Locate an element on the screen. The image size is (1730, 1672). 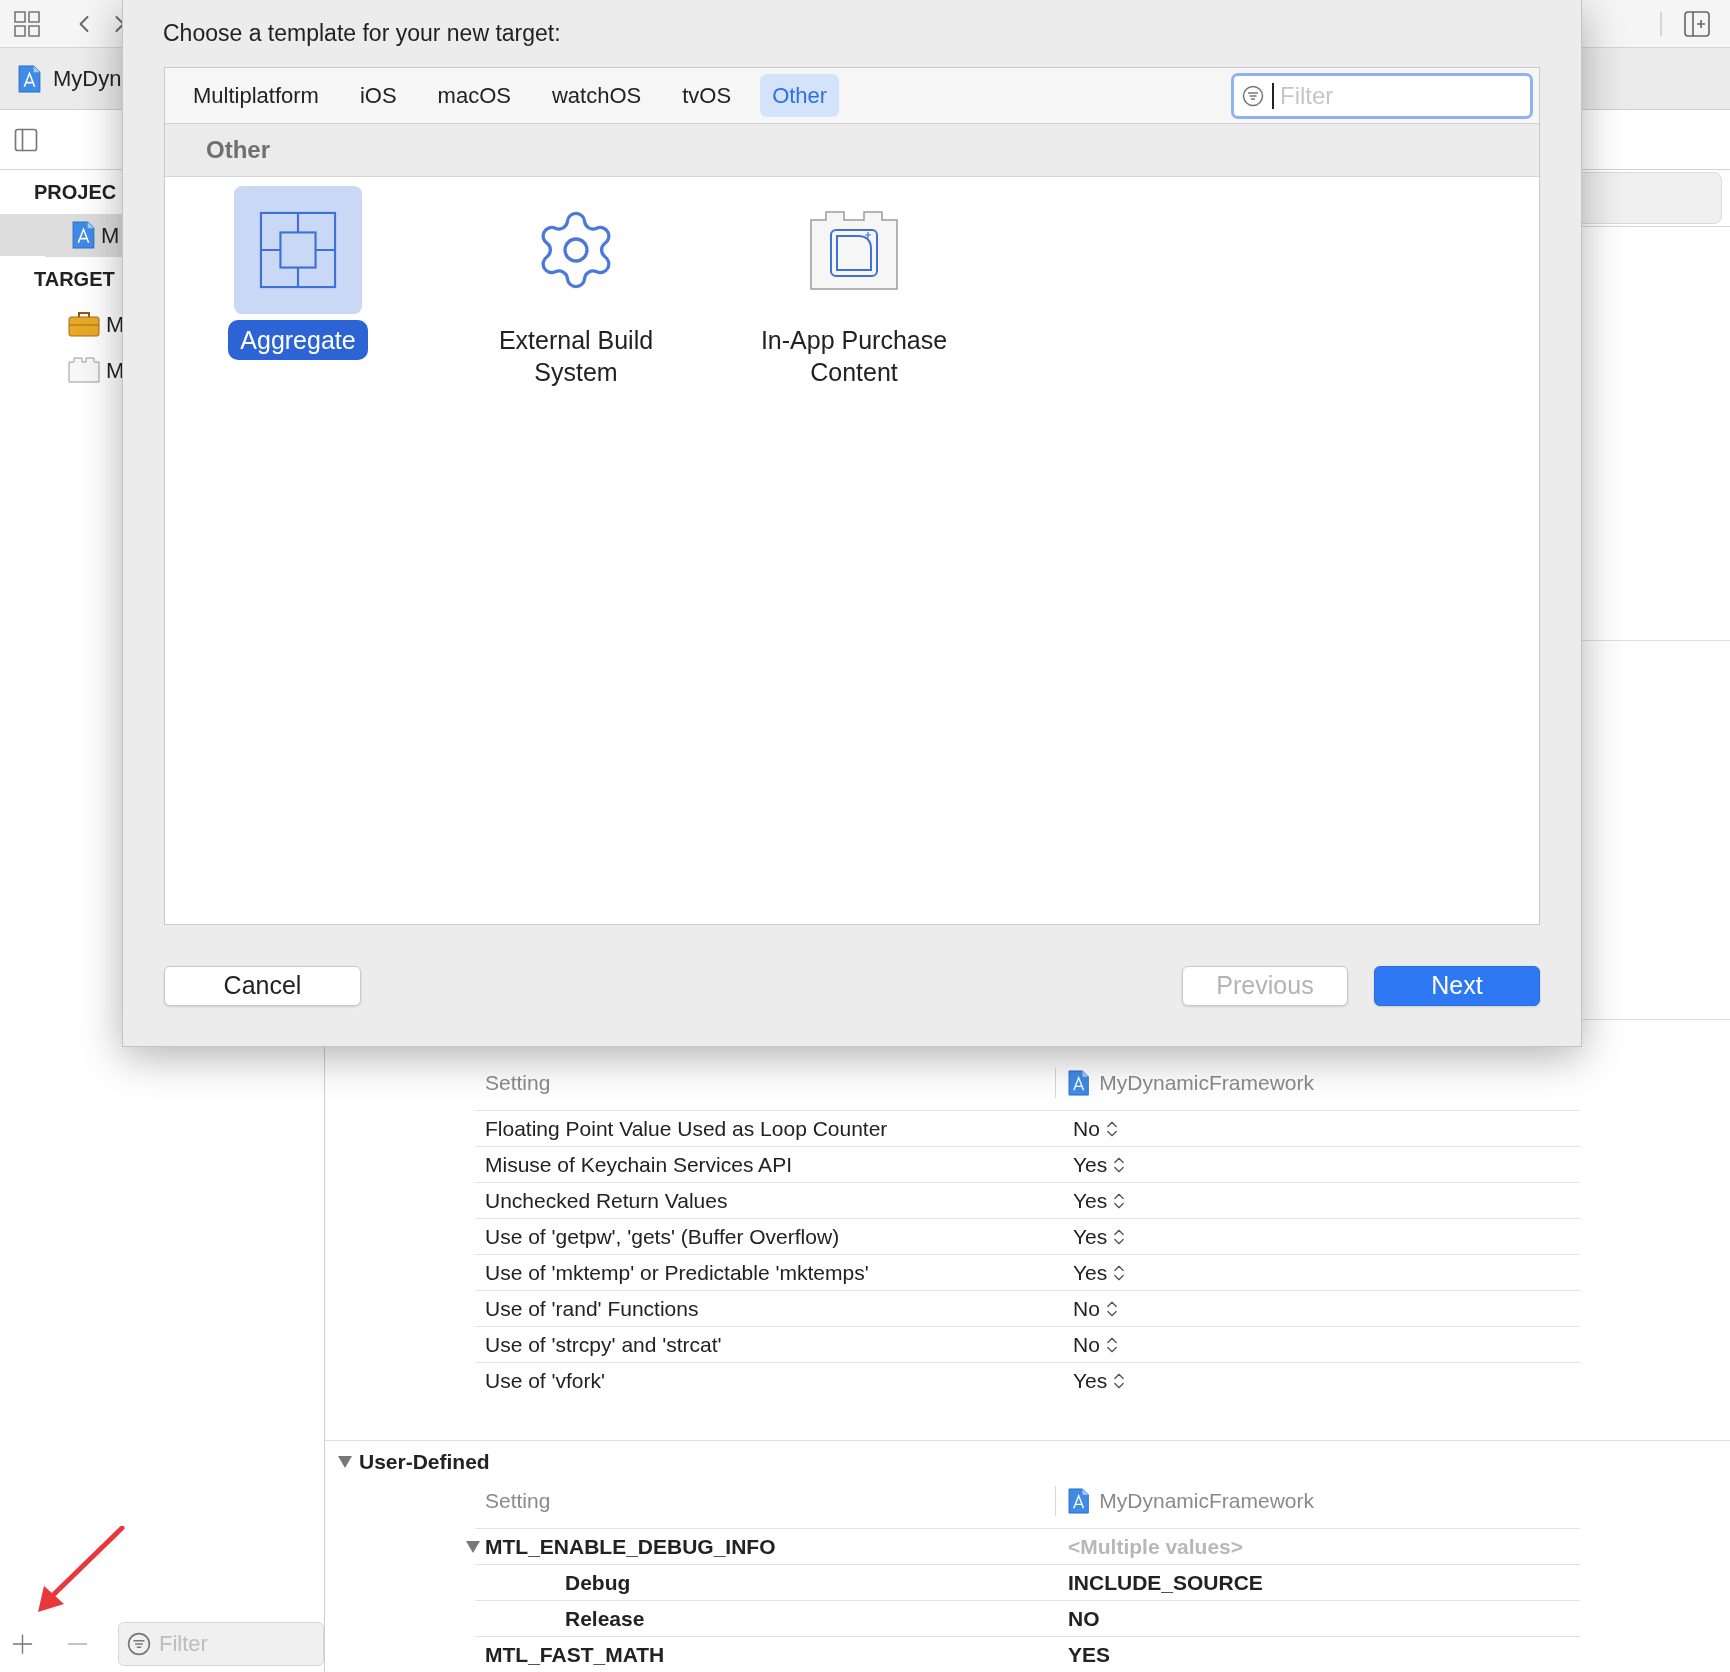
platform-tab: macOS is located at coordinates (474, 95).